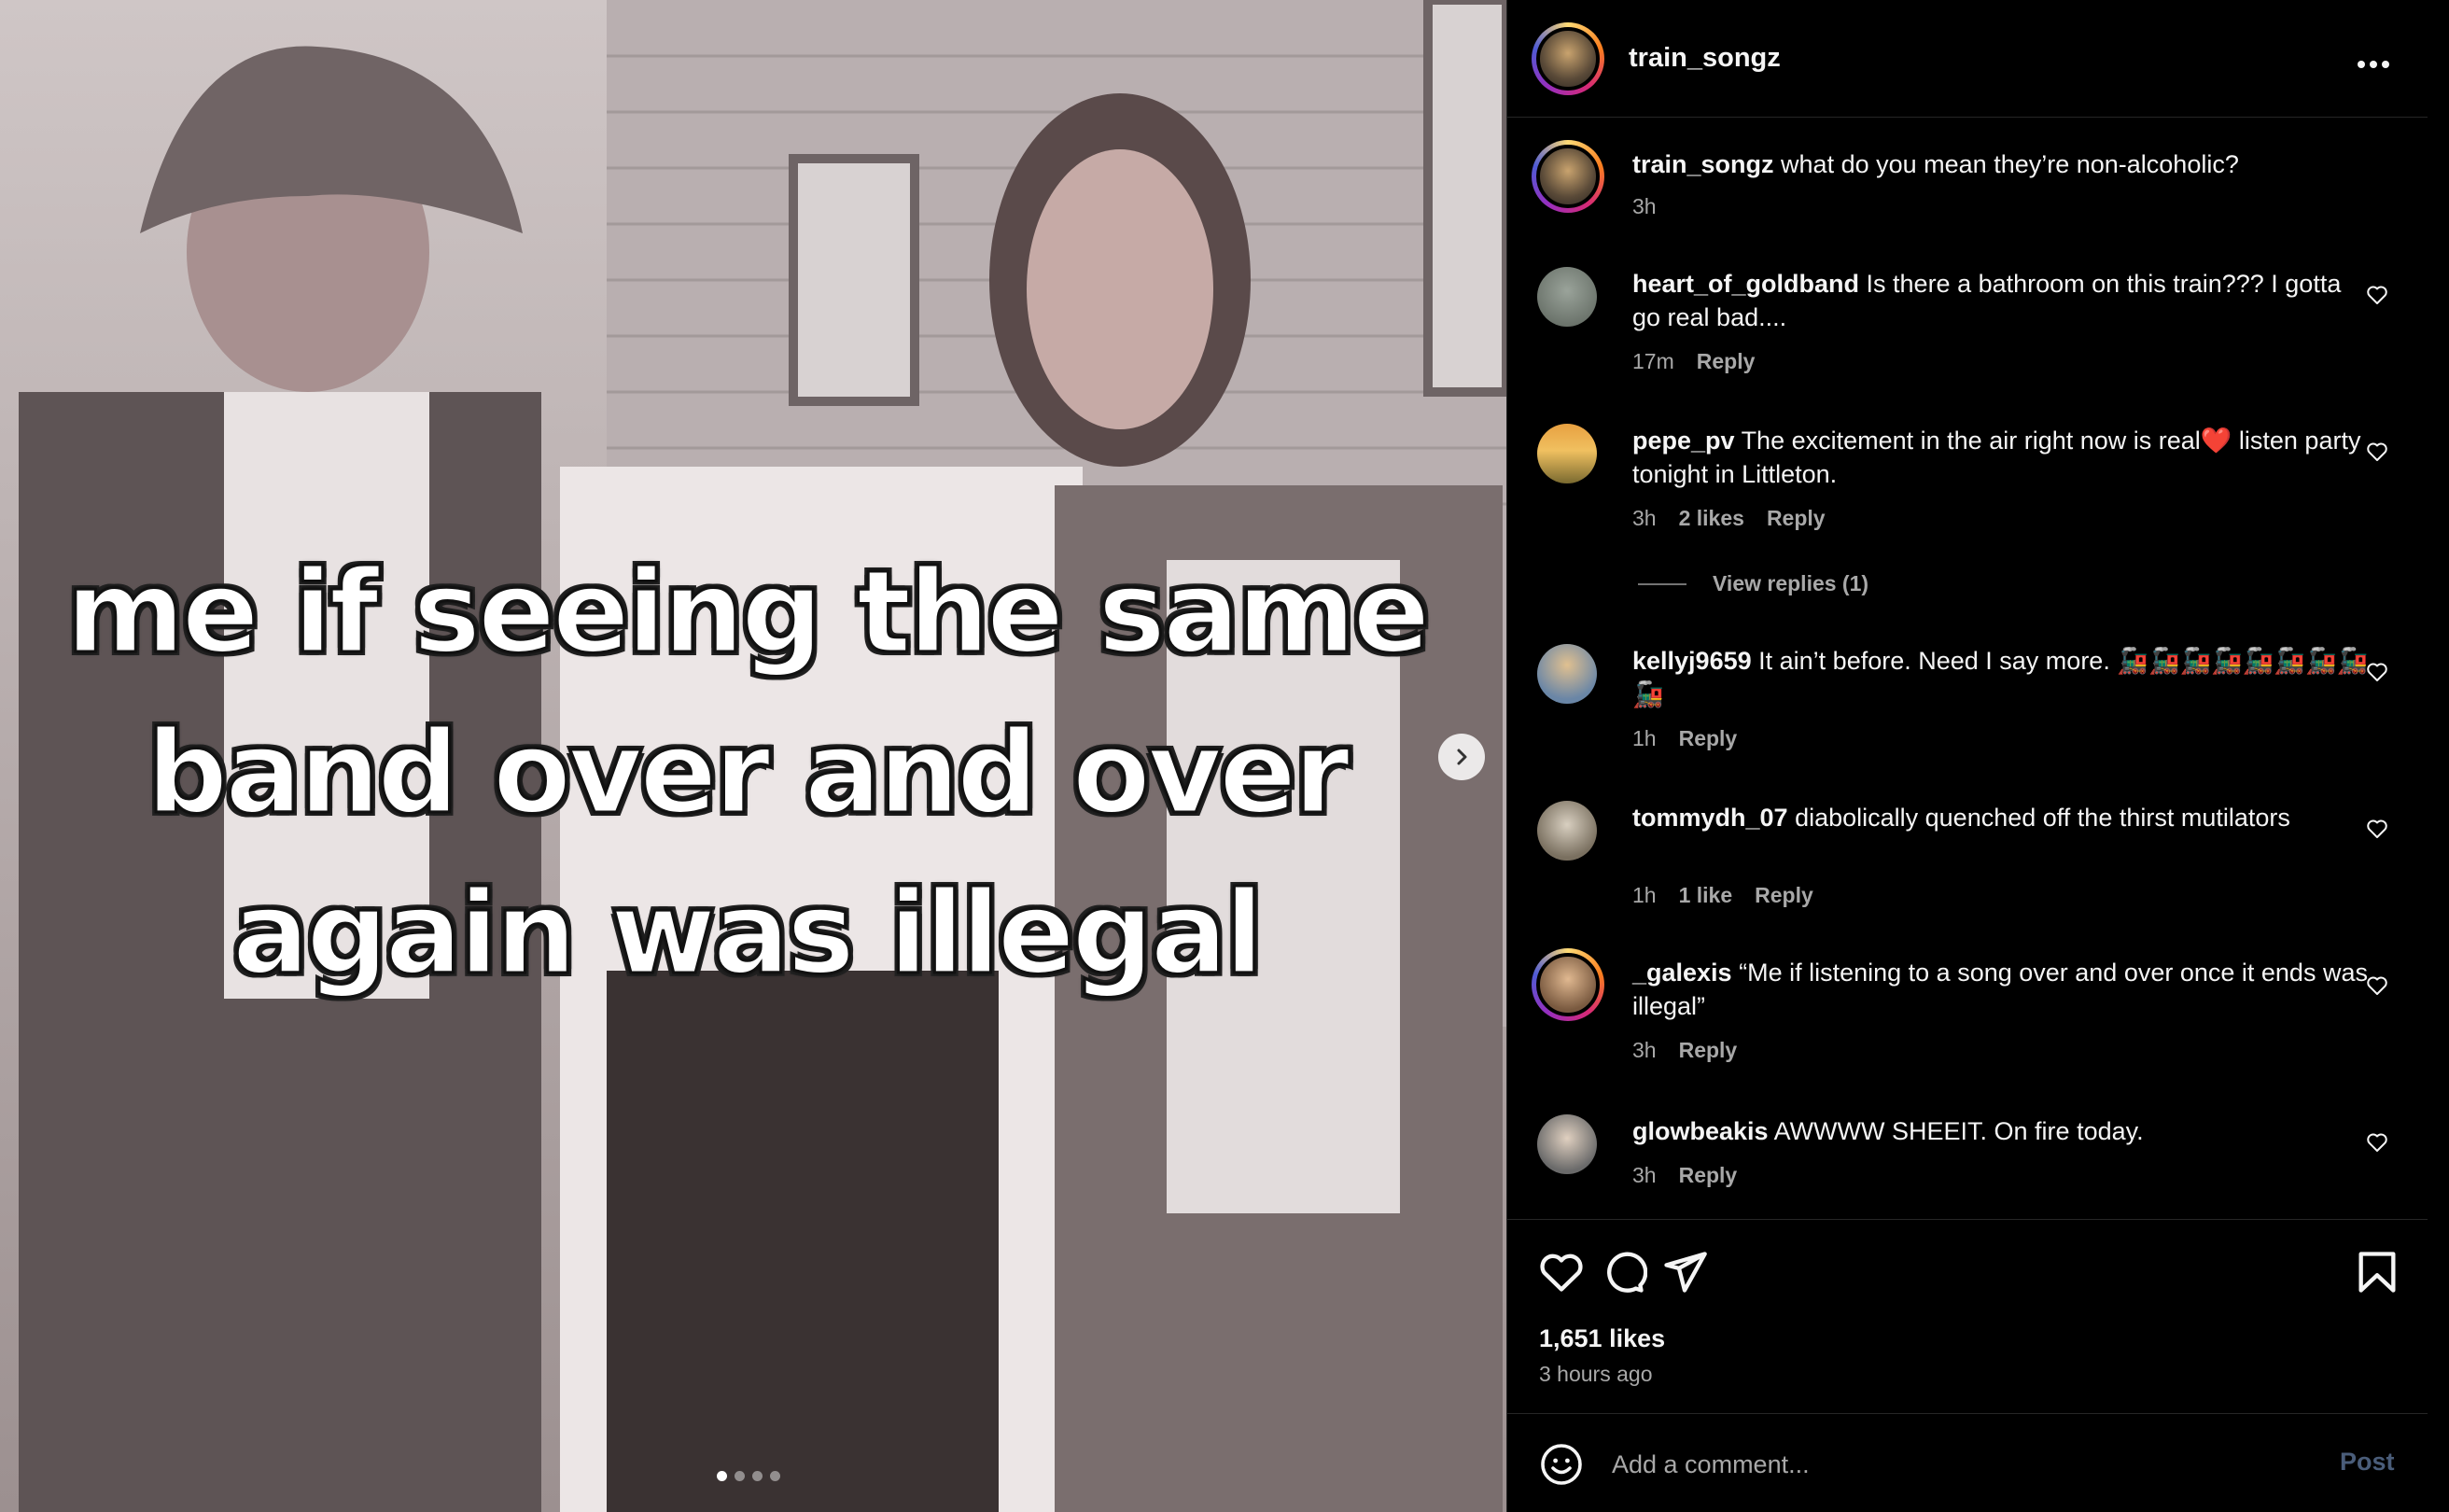 This screenshot has height=1512, width=2449. I want to click on caption-avatar, so click(1568, 176).